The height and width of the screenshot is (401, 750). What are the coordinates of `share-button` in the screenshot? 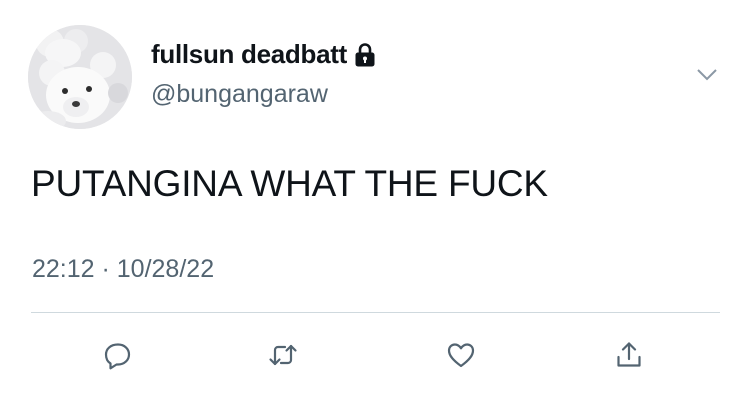 It's located at (629, 355).